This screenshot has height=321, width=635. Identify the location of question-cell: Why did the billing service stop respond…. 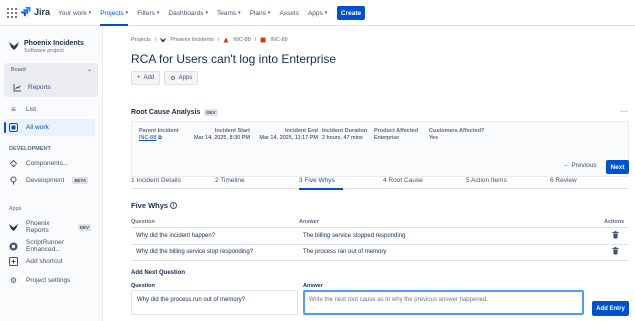
(195, 252).